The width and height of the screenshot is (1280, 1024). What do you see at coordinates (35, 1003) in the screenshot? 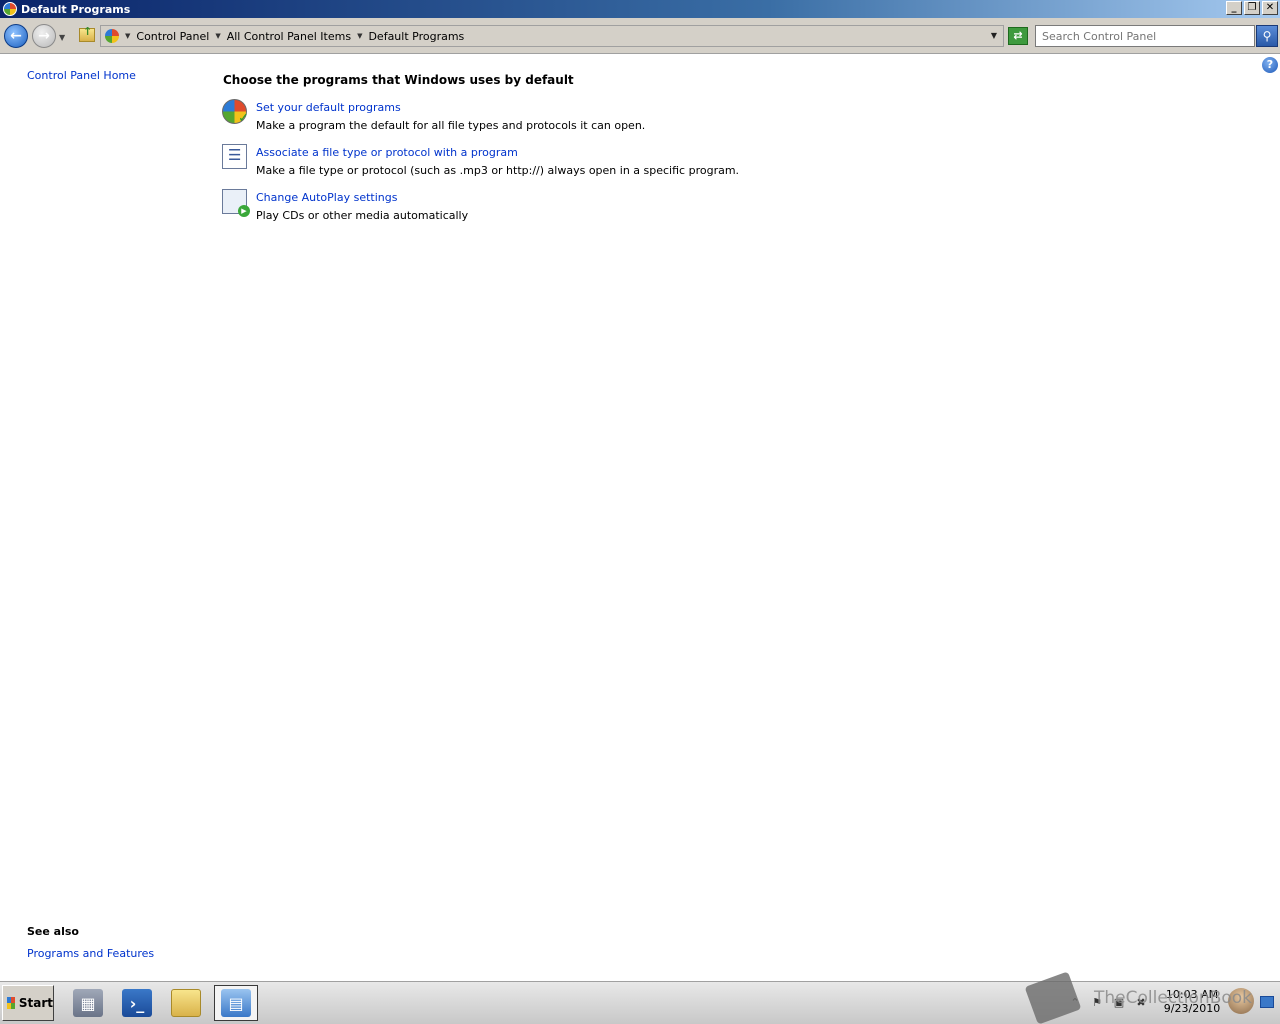
I see `start-label: Start` at bounding box center [35, 1003].